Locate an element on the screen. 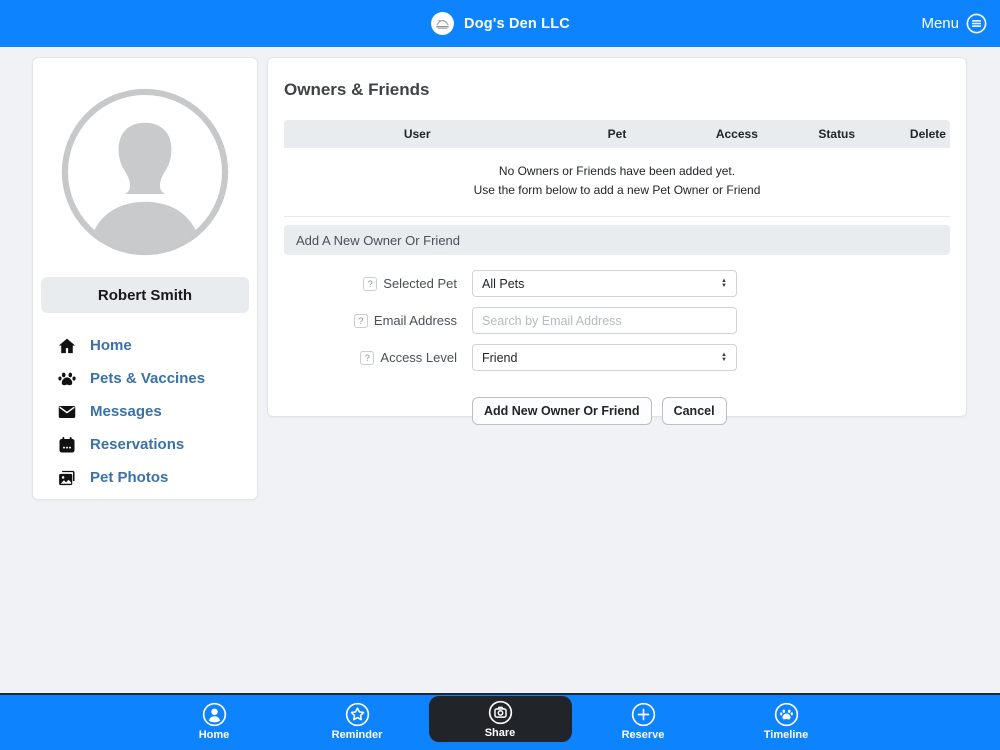 Image resolution: width=1000 pixels, height=750 pixels. add-owner-form: ? Selected Pet All Pets ? Email Address is located at coordinates (617, 348).